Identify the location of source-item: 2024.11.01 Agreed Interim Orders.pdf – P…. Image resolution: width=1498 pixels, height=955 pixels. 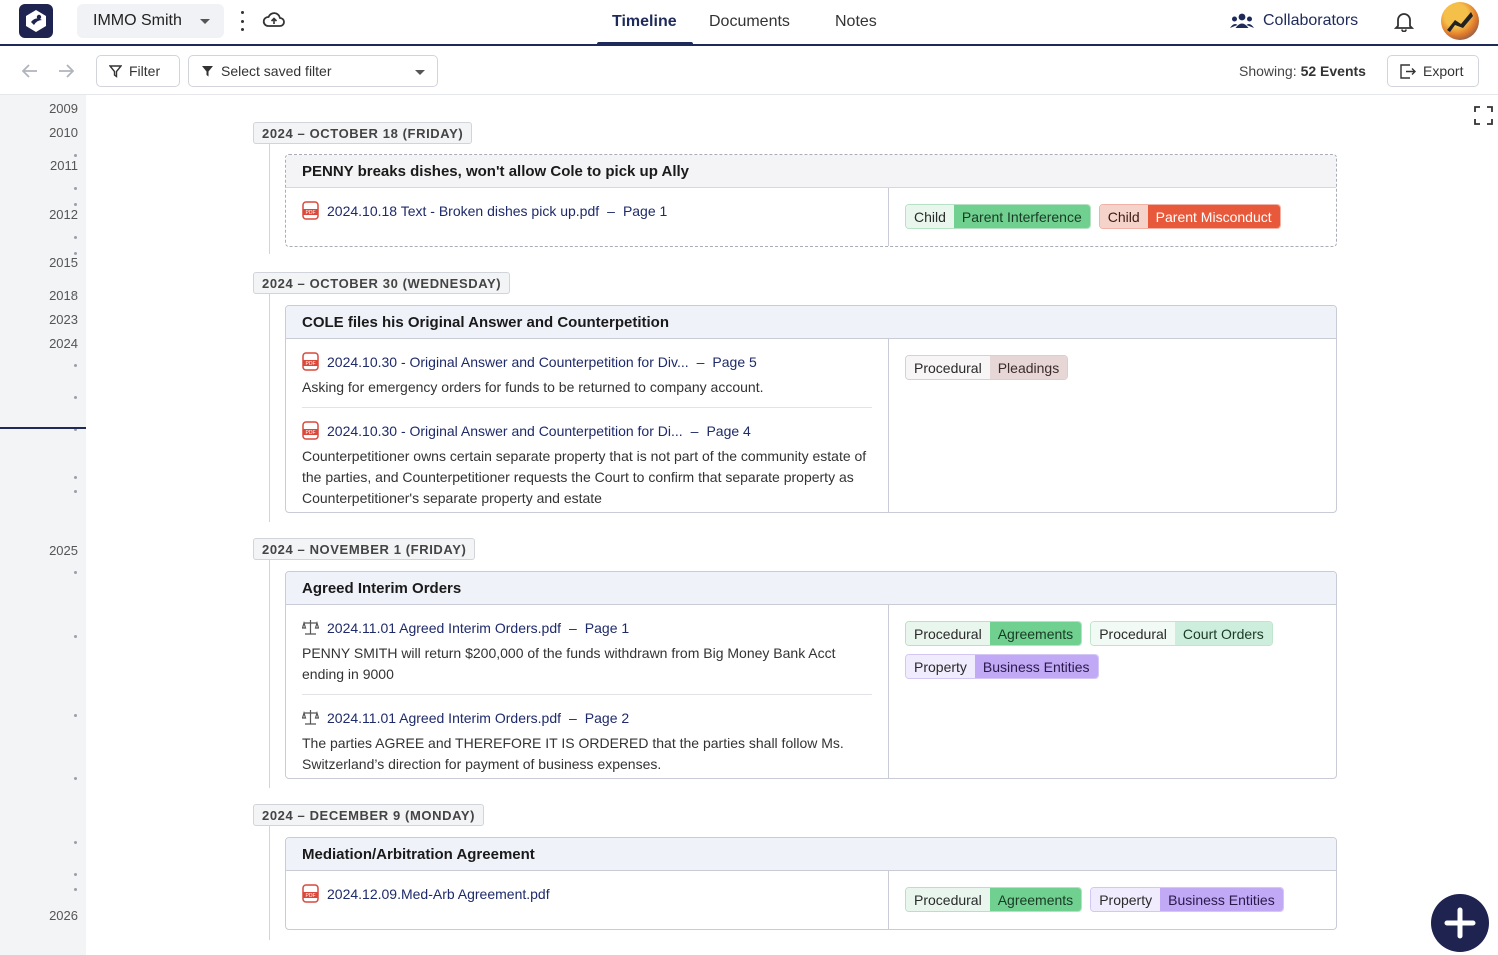
(587, 650).